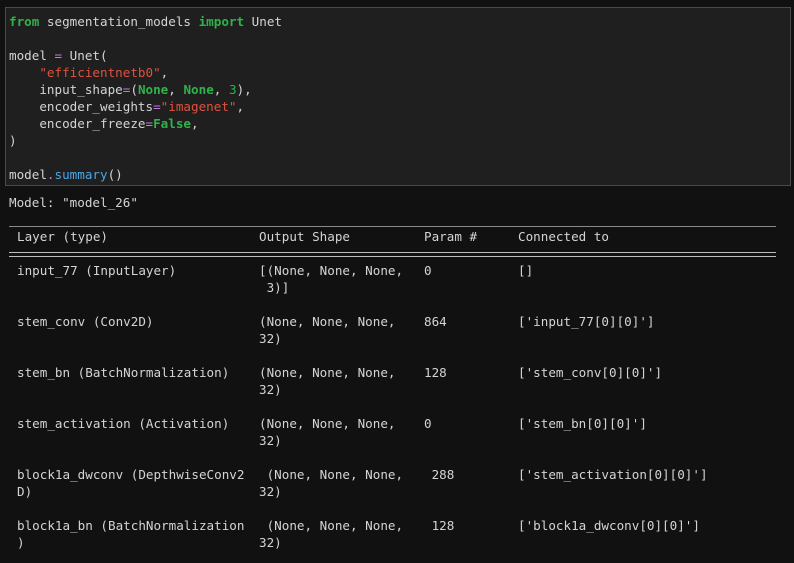 The image size is (794, 563). What do you see at coordinates (274, 287) in the screenshot?
I see `row-shape: 3)]` at bounding box center [274, 287].